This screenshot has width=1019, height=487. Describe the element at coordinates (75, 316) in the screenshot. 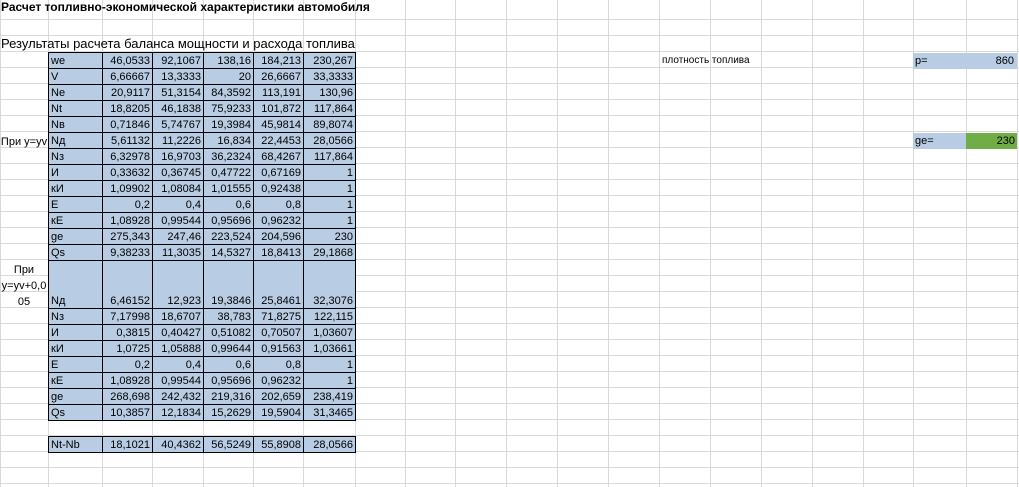

I see `row-label-cell: Nз` at that location.